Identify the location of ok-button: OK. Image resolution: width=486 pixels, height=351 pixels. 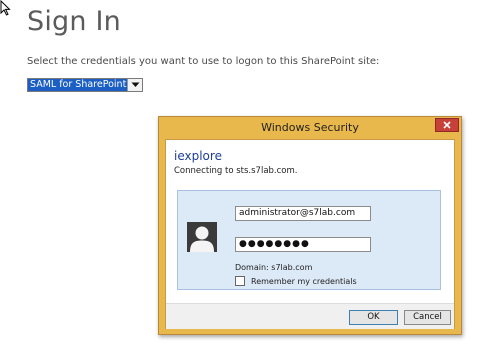
(373, 317).